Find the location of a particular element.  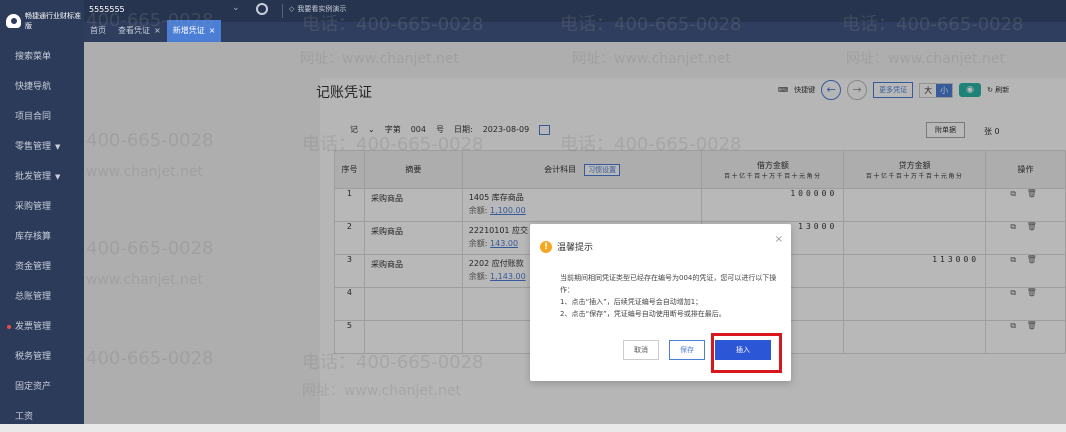

sidebar-item-label: 资金管理 is located at coordinates (33, 267).